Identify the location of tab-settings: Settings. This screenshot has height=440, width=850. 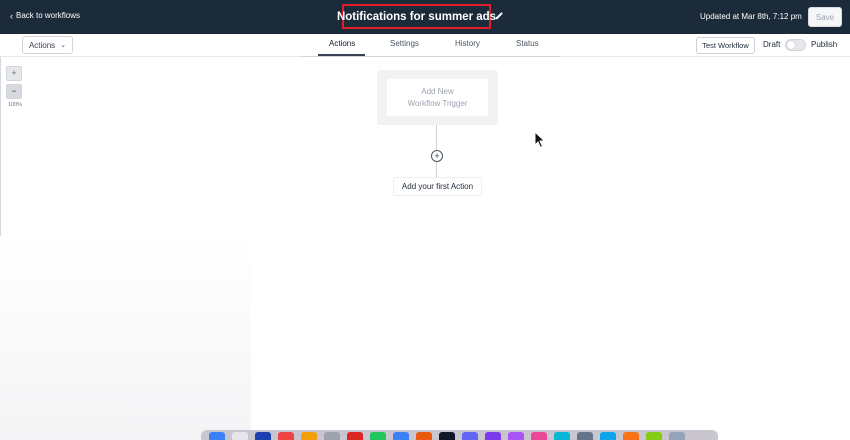
(404, 43).